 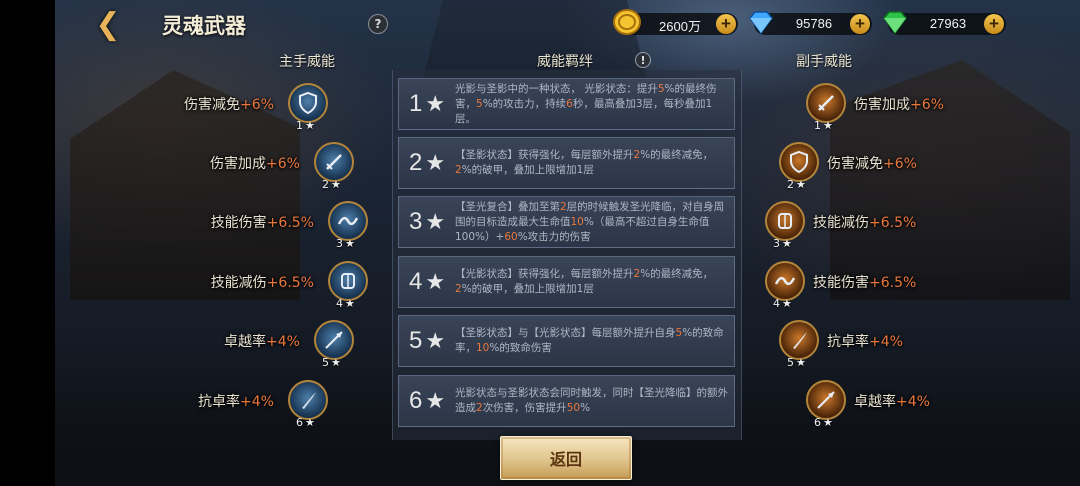 What do you see at coordinates (415, 281) in the screenshot?
I see `bond-level-number: 4` at bounding box center [415, 281].